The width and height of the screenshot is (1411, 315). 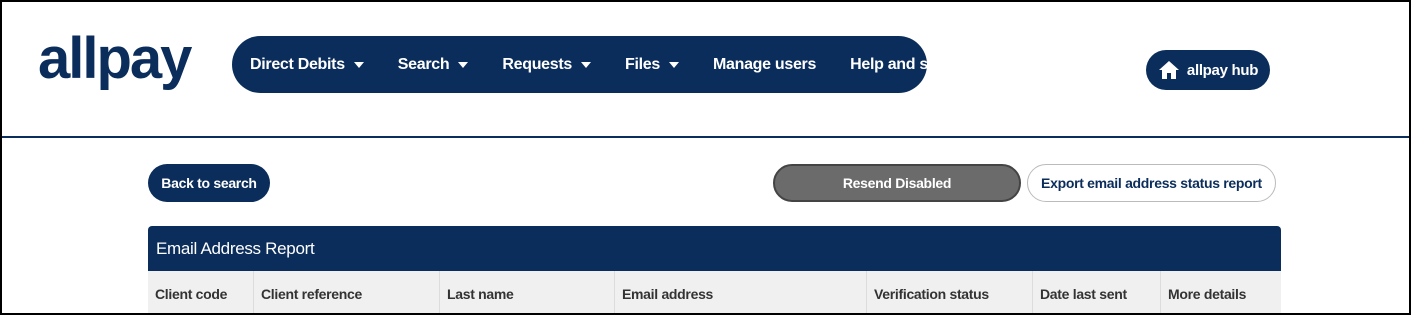 What do you see at coordinates (527, 292) in the screenshot?
I see `column-last-name: Last name` at bounding box center [527, 292].